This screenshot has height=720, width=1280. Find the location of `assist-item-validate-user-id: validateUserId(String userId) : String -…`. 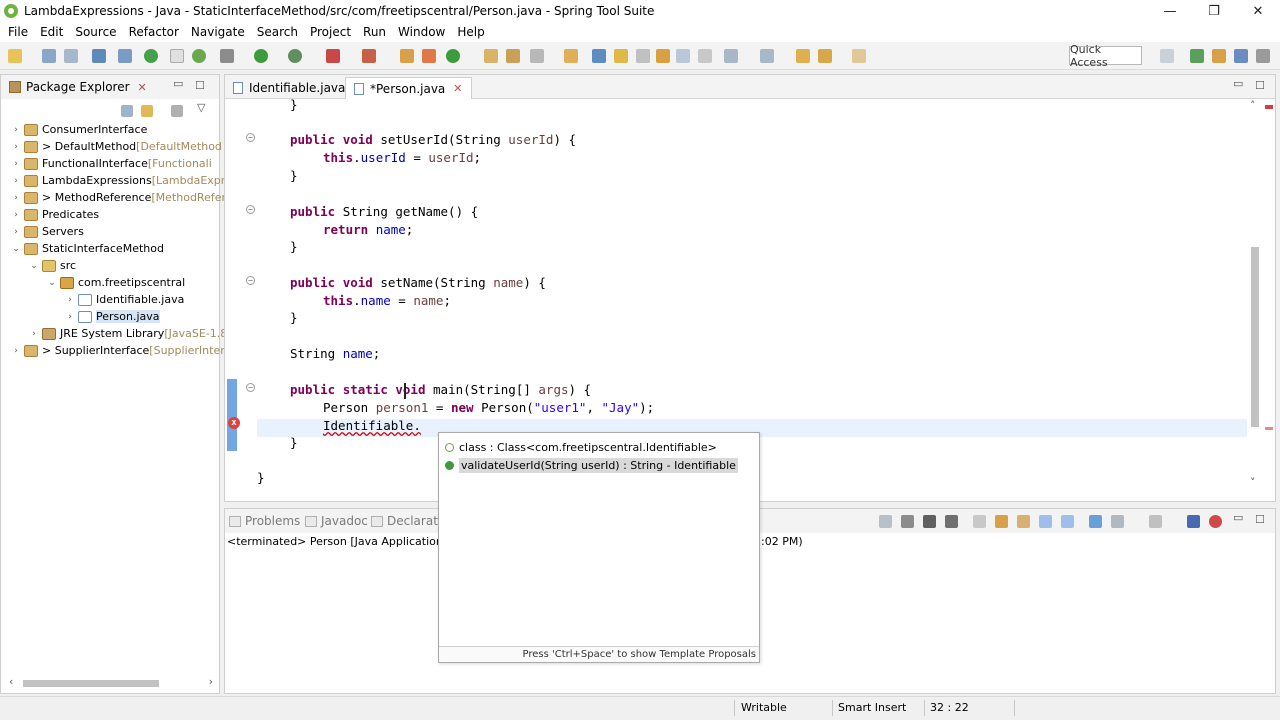

assist-item-validate-user-id: validateUserId(String userId) : String -… is located at coordinates (591, 465).